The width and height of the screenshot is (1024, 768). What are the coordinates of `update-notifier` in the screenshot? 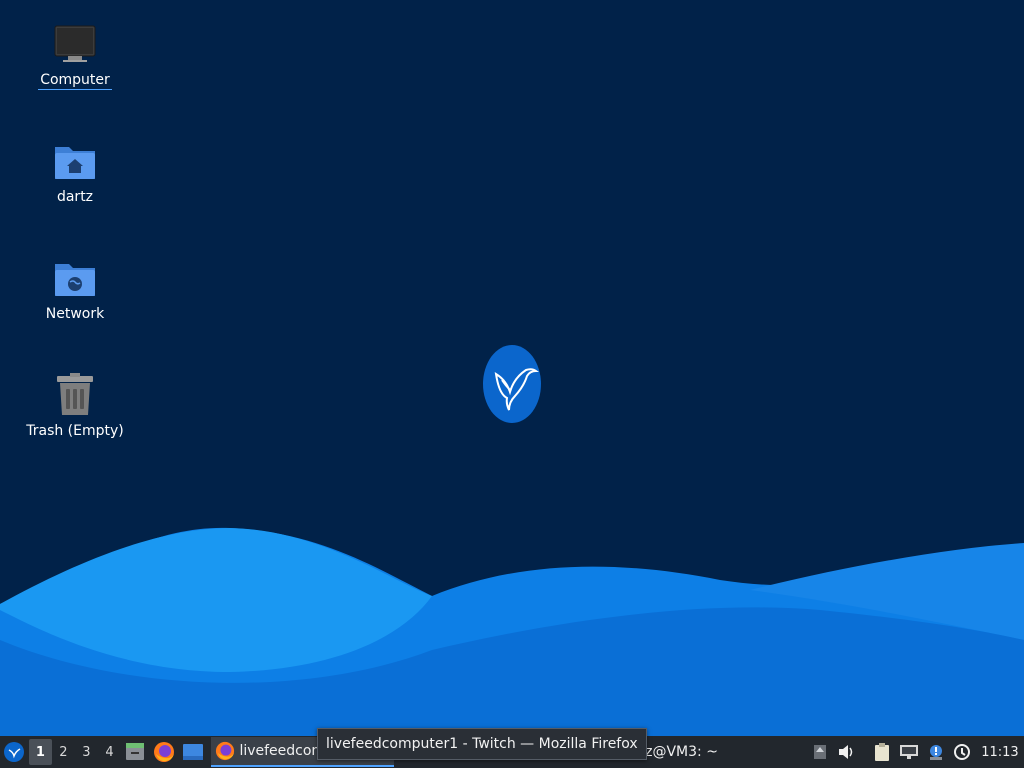 It's located at (820, 752).